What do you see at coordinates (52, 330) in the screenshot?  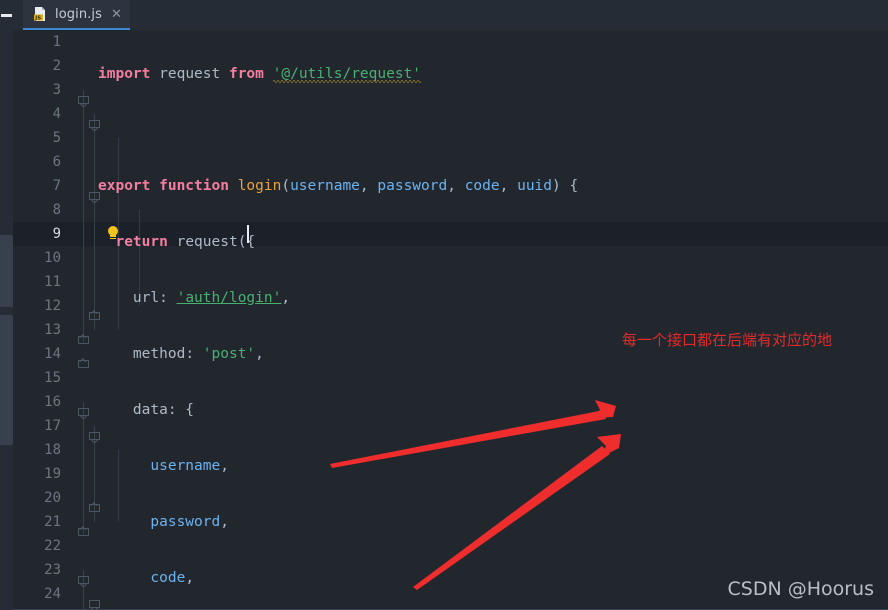 I see `line-number: 13` at bounding box center [52, 330].